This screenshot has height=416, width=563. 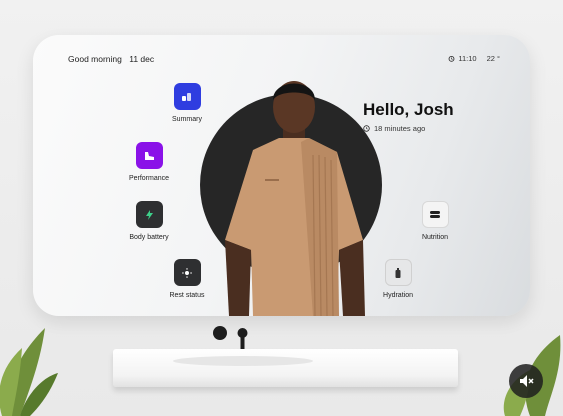 I want to click on widget-performance: Performance, so click(x=149, y=162).